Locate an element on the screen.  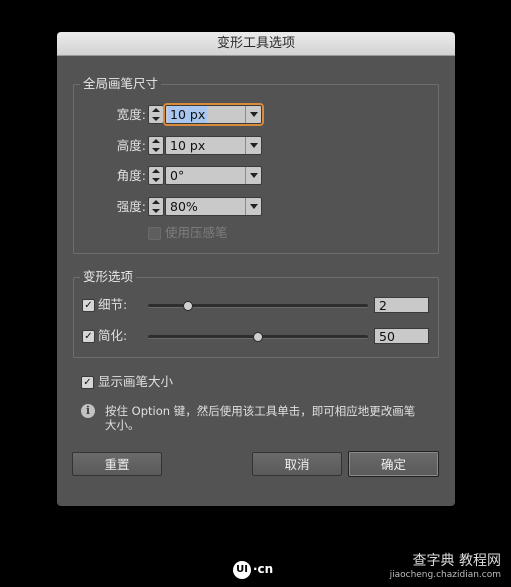
angle-label: 角度: is located at coordinates (131, 175).